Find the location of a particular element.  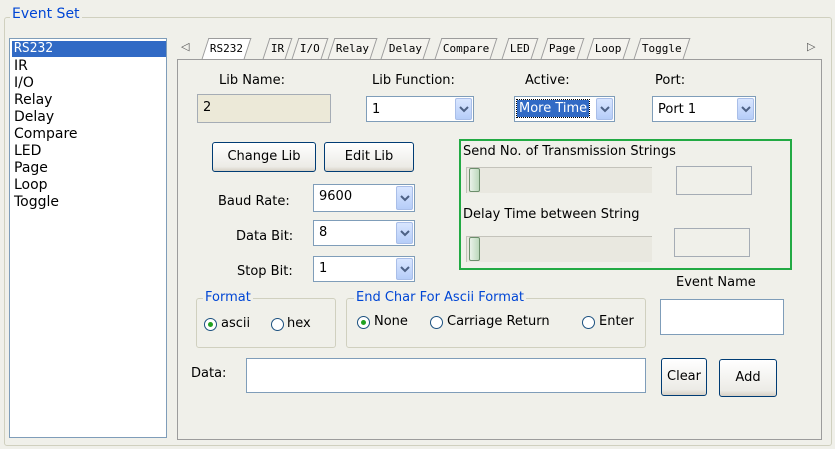

list-item-loop: Loop is located at coordinates (30, 185).